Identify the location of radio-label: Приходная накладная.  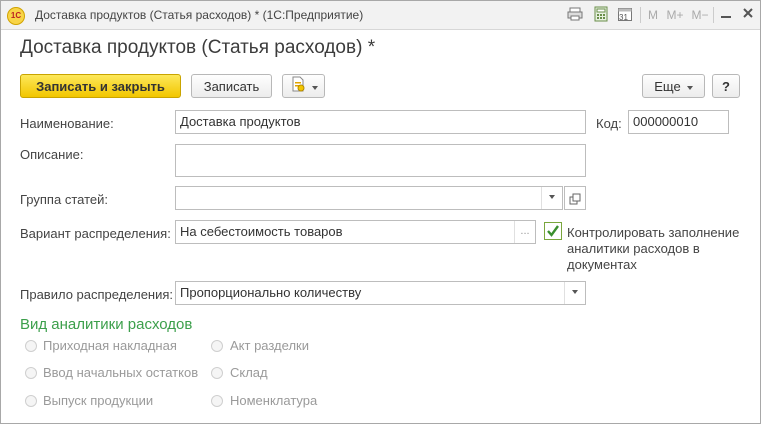
(110, 345).